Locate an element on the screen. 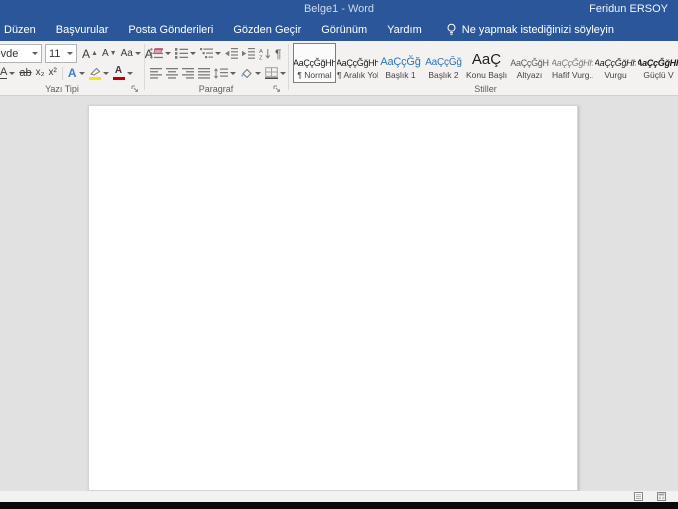  outdent-icon is located at coordinates (231, 53).